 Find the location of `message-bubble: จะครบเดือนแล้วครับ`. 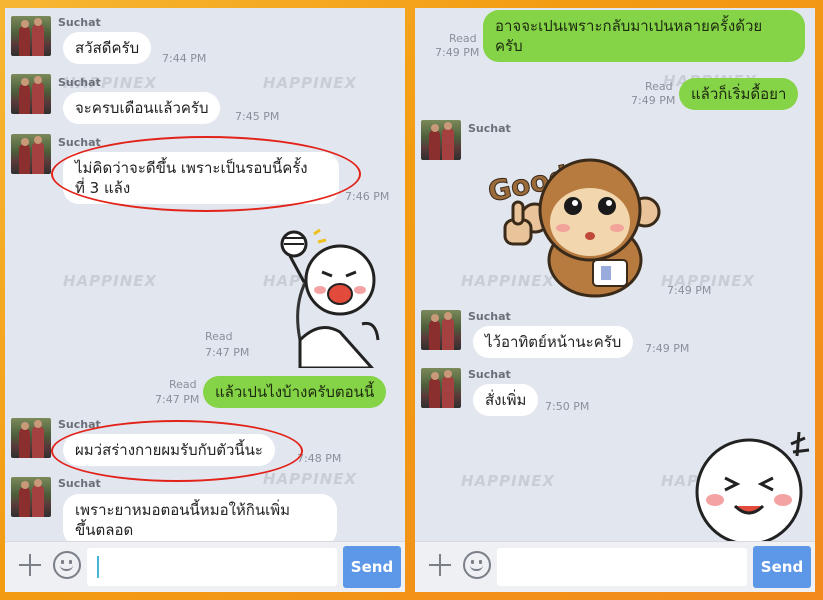

message-bubble: จะครบเดือนแล้วครับ is located at coordinates (142, 108).